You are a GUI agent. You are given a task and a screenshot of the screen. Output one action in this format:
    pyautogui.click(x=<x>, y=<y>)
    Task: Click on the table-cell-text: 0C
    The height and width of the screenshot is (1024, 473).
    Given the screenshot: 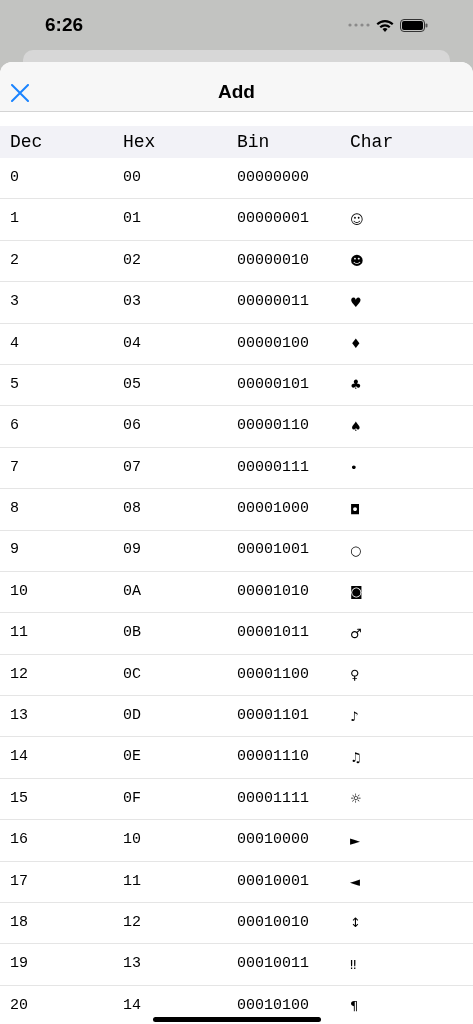 What is the action you would take?
    pyautogui.click(x=132, y=674)
    